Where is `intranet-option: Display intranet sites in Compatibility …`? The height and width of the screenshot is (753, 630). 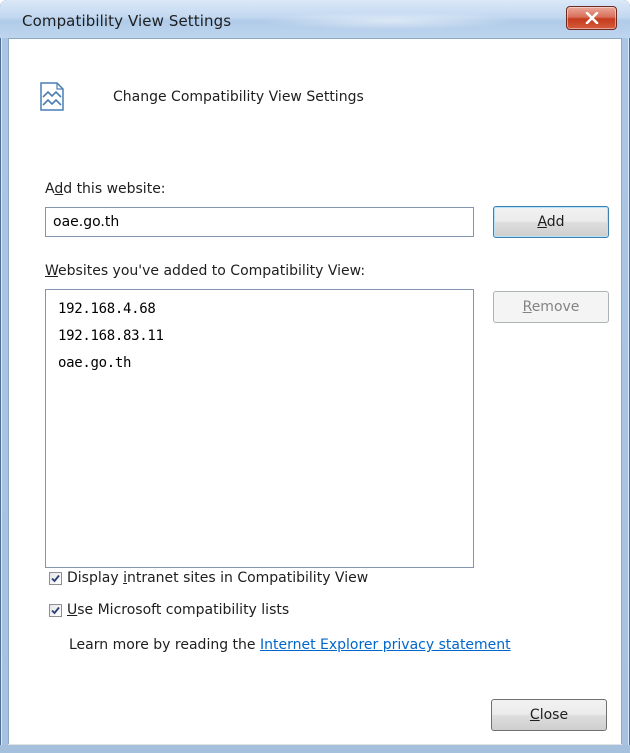 intranet-option: Display intranet sites in Compatibility … is located at coordinates (208, 578).